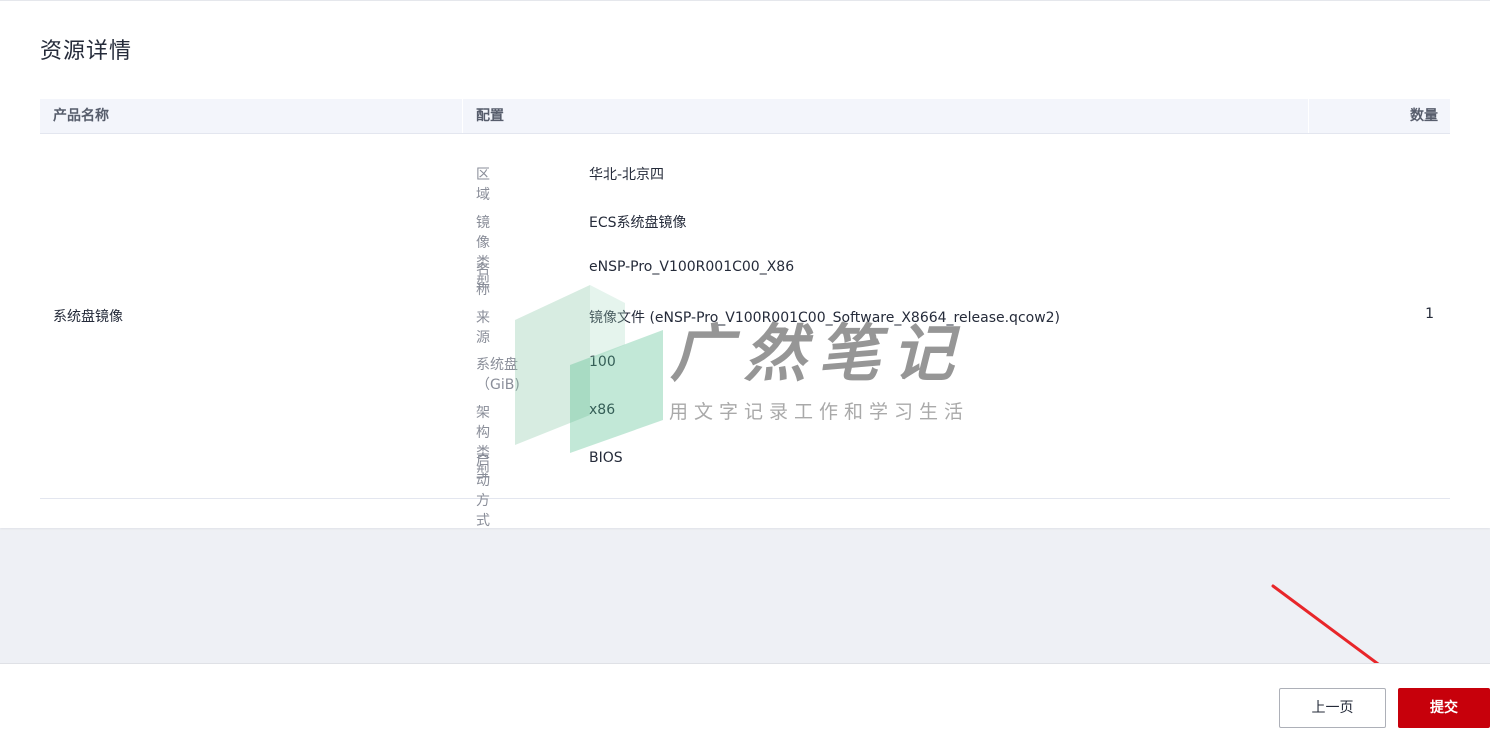  Describe the element at coordinates (745, 116) in the screenshot. I see `table-header: 产品名称 配置 数量` at that location.